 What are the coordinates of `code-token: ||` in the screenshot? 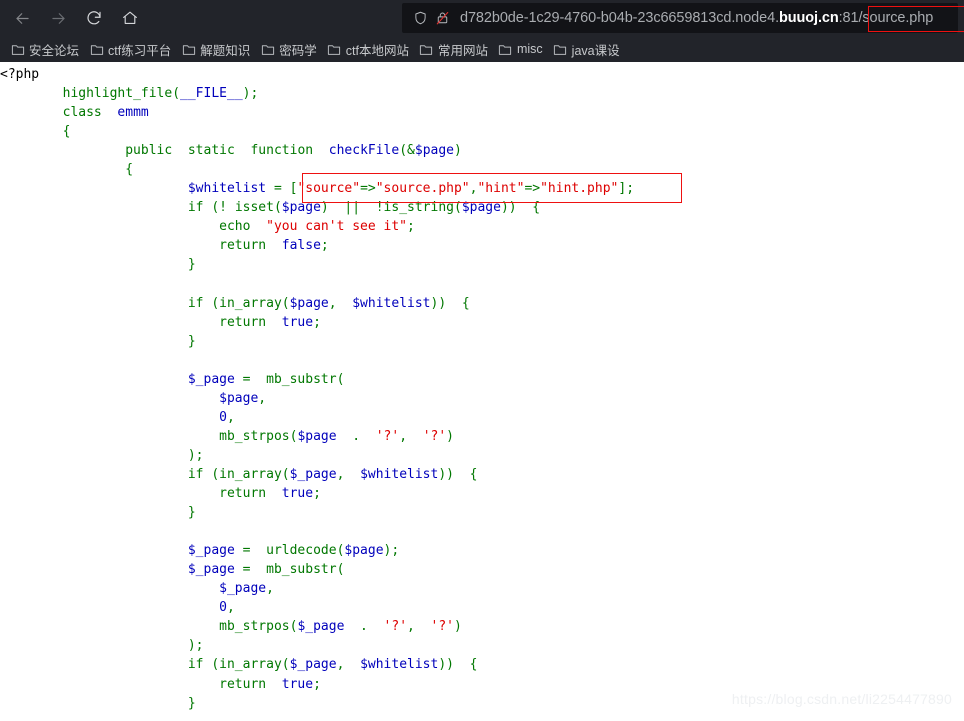 It's located at (352, 208).